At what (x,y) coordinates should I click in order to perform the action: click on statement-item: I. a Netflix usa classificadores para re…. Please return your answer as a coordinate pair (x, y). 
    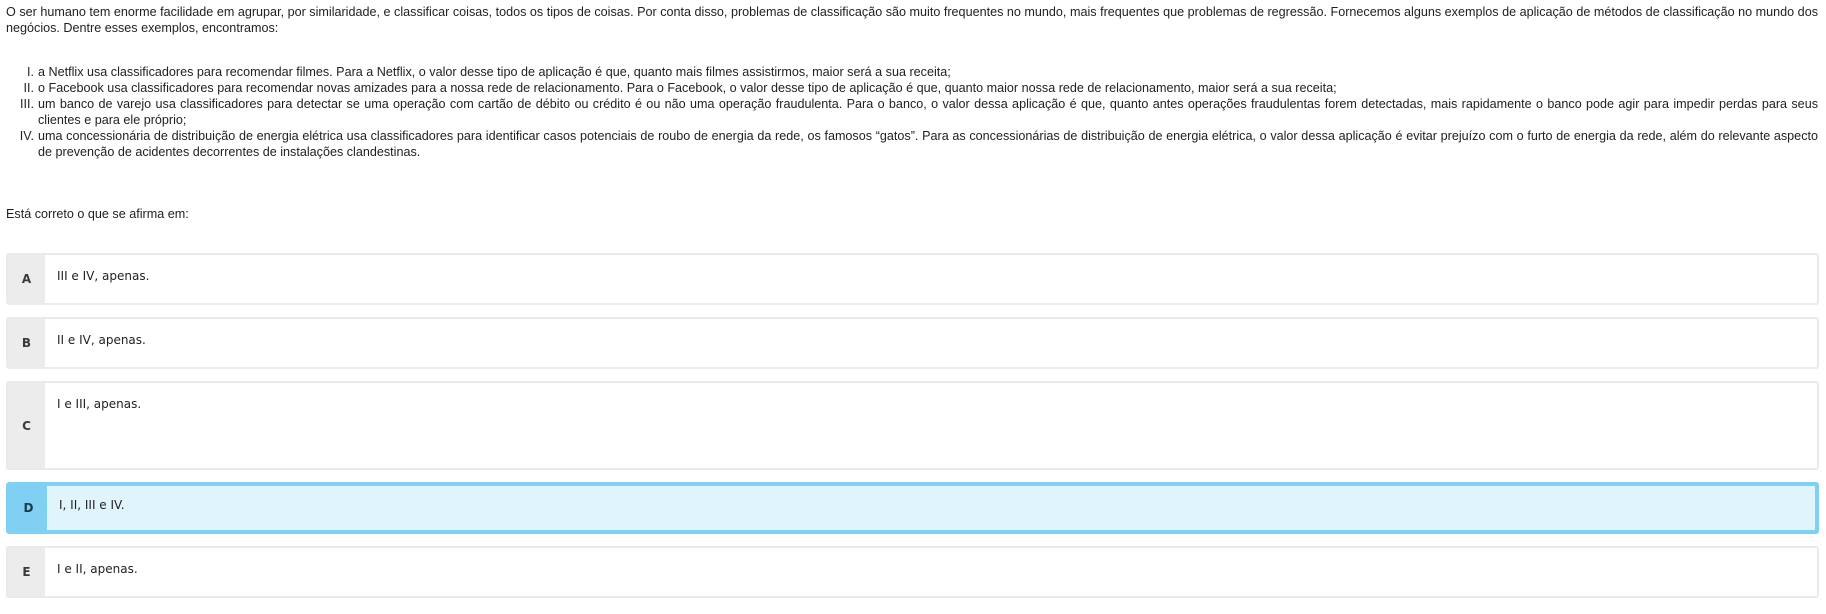
    Looking at the image, I should click on (909, 72).